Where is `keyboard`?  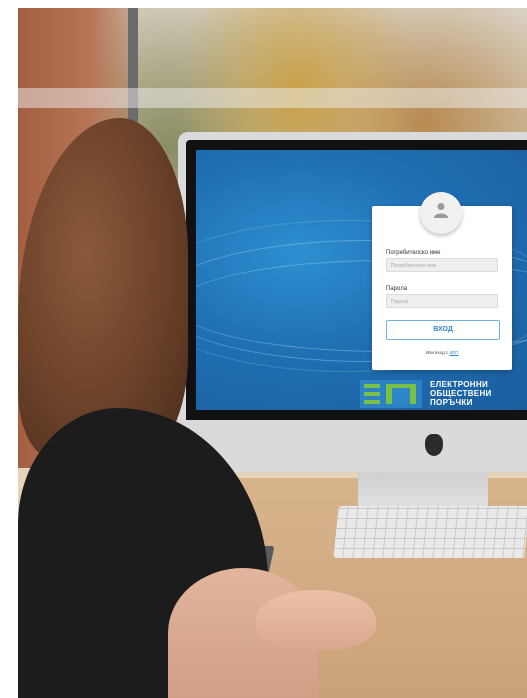 keyboard is located at coordinates (430, 532).